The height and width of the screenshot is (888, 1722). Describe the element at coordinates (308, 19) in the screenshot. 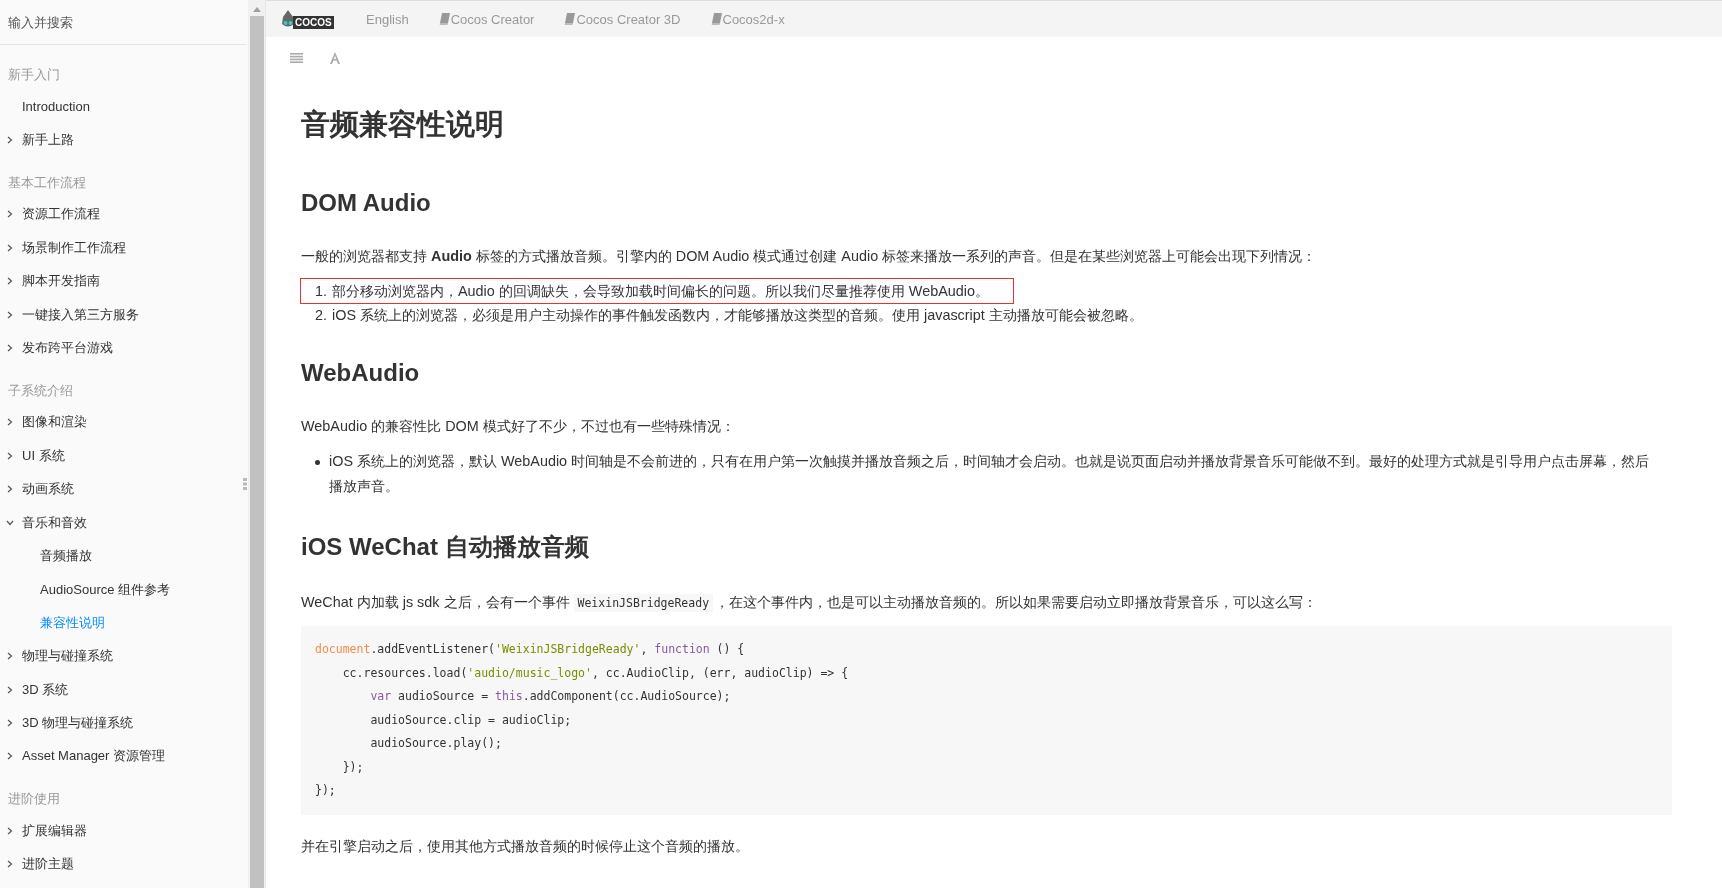

I see `logo: COCOS` at that location.